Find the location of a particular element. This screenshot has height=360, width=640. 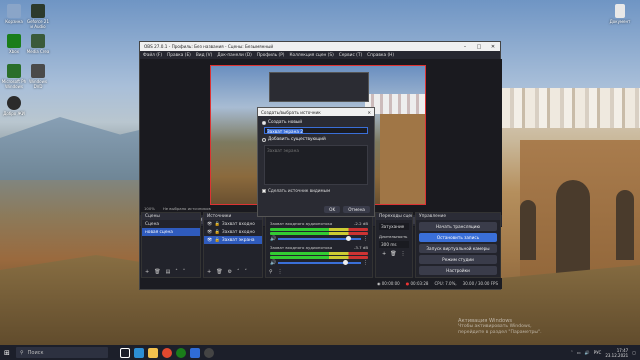

desktop-icon: Добро ЖИ is located at coordinates (14, 106).